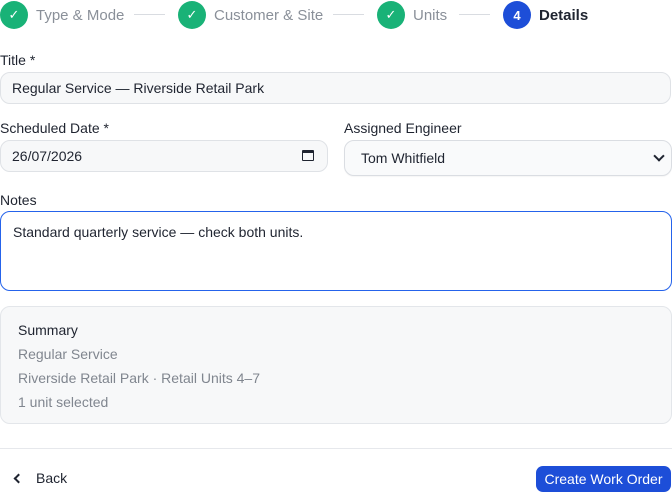 This screenshot has width=672, height=493. Describe the element at coordinates (308, 155) in the screenshot. I see `calendar-icon` at that location.